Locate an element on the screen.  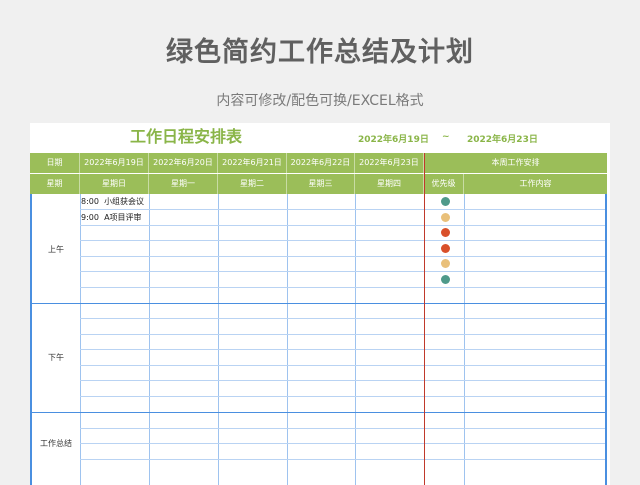
header-date-cell: 2022年6月23日 is located at coordinates (389, 163).